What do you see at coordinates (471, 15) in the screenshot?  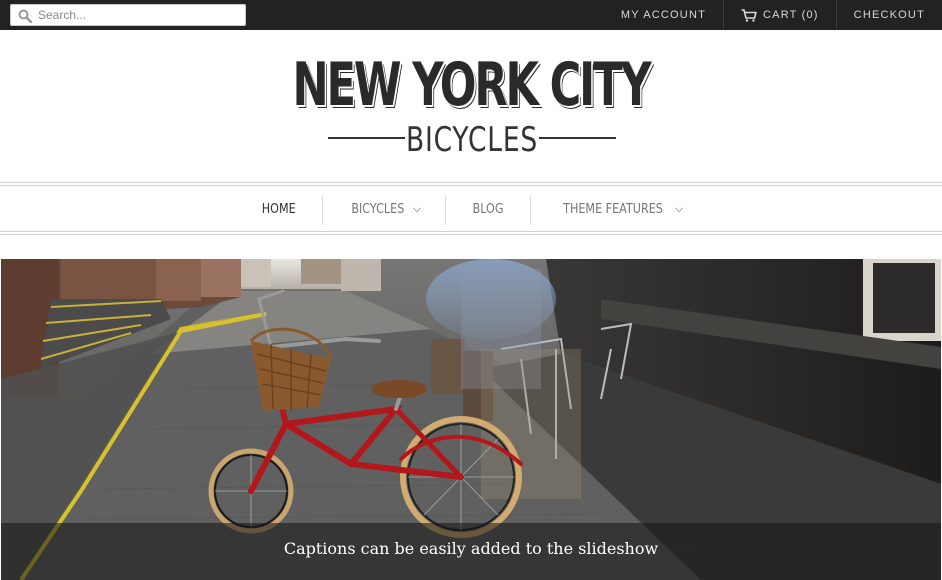 I see `top-bar: MY ACCOUNT CART (0) CHECKOUT` at bounding box center [471, 15].